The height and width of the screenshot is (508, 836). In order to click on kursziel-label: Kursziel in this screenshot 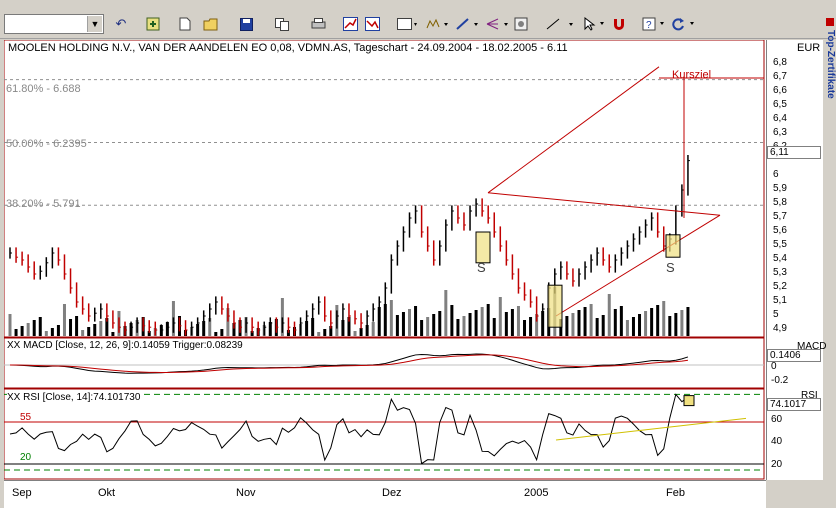, I will do `click(692, 75)`.